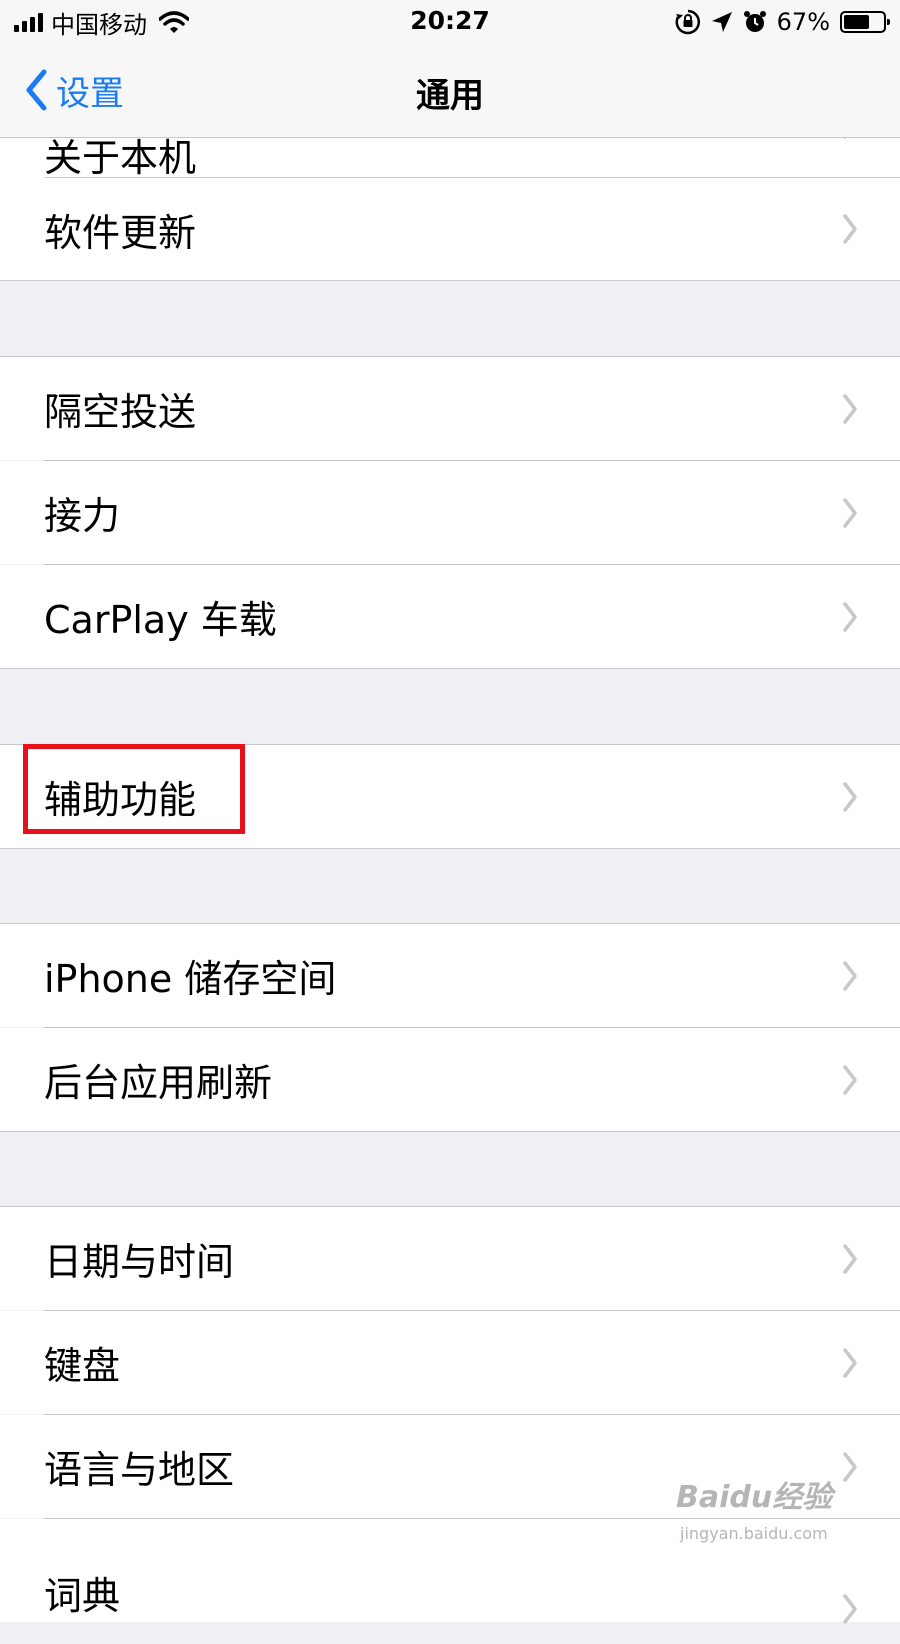  Describe the element at coordinates (450, 512) in the screenshot. I see `list-item-handoff: 接力` at that location.